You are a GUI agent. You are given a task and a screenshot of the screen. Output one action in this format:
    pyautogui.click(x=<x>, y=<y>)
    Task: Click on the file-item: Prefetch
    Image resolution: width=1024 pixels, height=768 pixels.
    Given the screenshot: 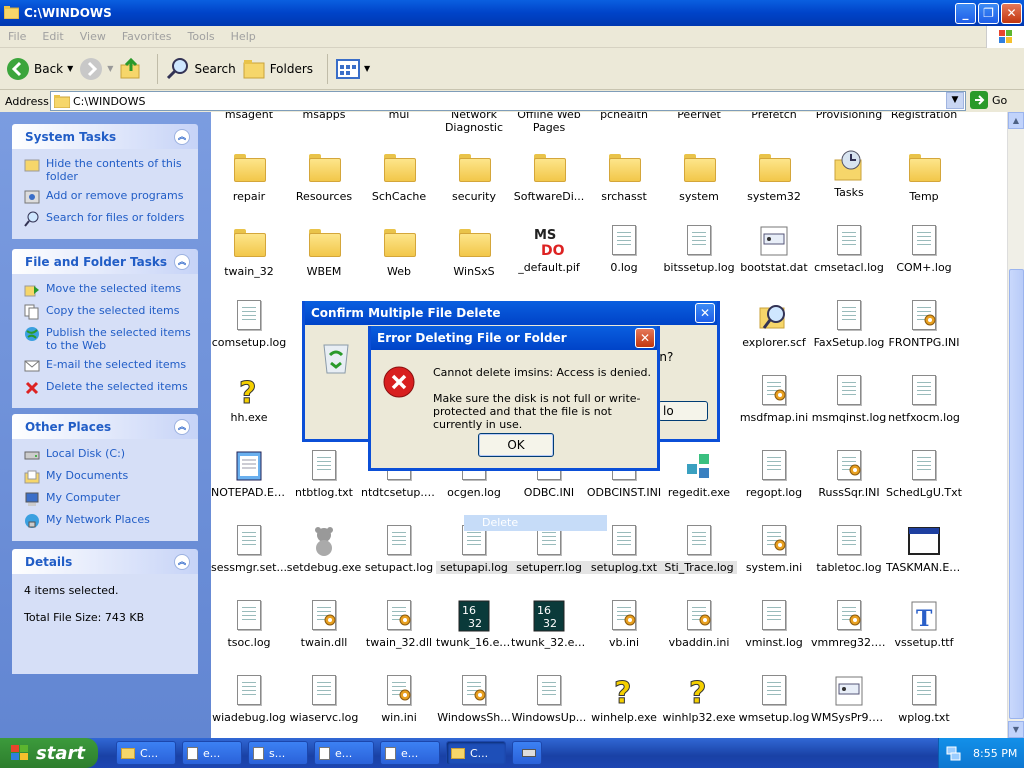 What is the action you would take?
    pyautogui.click(x=774, y=116)
    